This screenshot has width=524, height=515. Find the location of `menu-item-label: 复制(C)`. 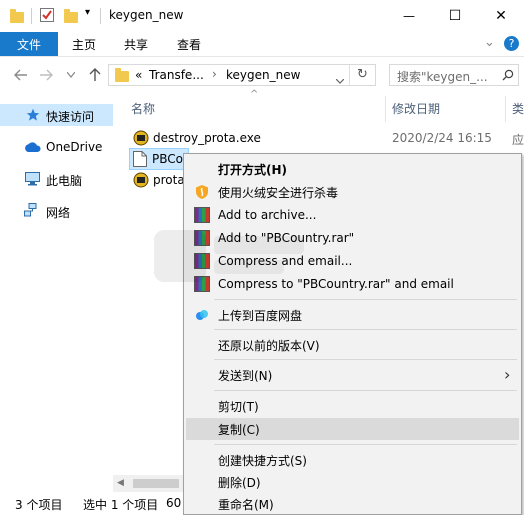

menu-item-label: 复制(C) is located at coordinates (239, 429).